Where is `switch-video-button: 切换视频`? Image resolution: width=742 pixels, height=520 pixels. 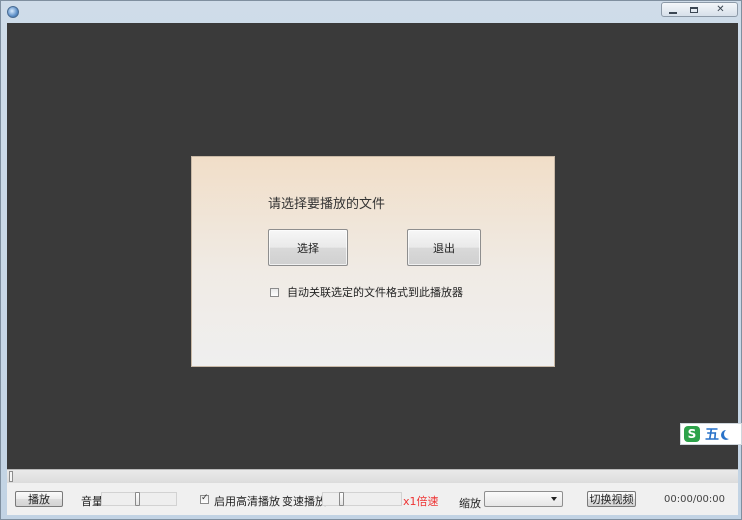 switch-video-button: 切换视频 is located at coordinates (611, 499).